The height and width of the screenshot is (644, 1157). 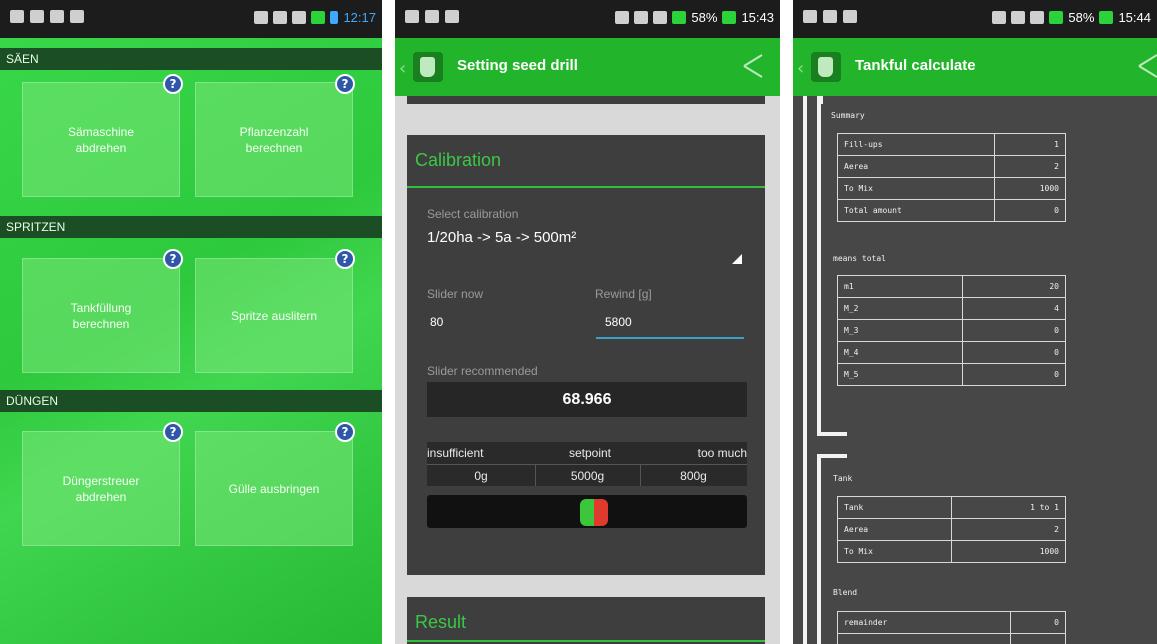 I want to click on status-bar: 12:17, so click(x=191, y=19).